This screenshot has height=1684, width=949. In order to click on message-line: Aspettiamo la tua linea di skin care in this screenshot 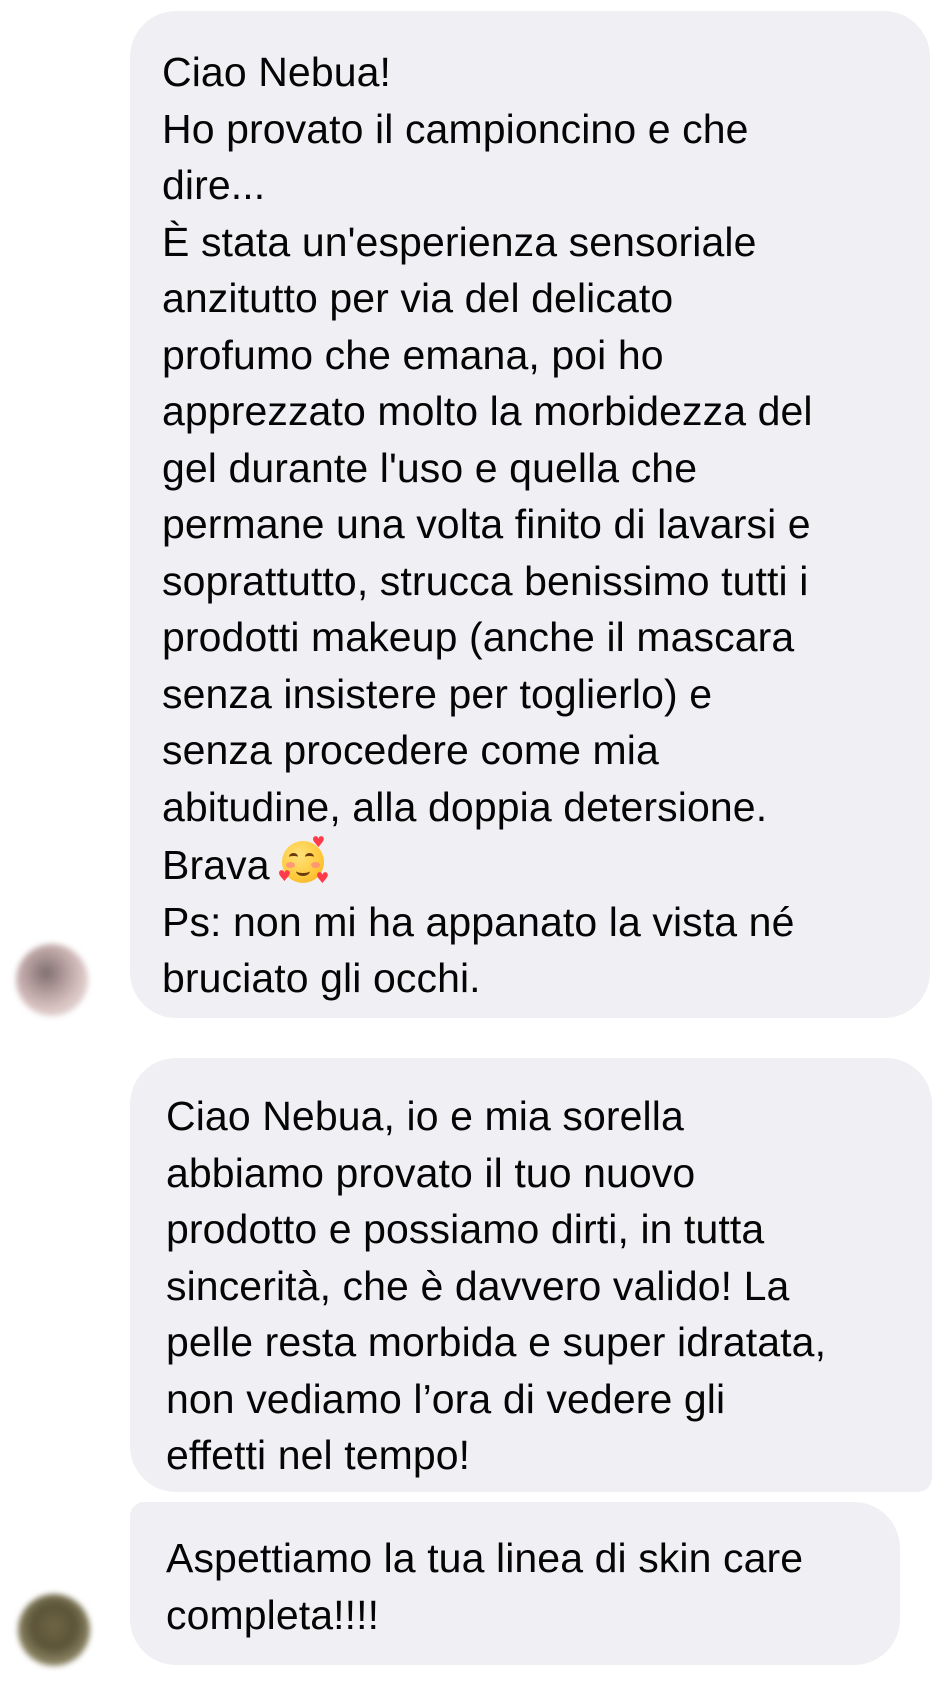, I will do `click(485, 1558)`.